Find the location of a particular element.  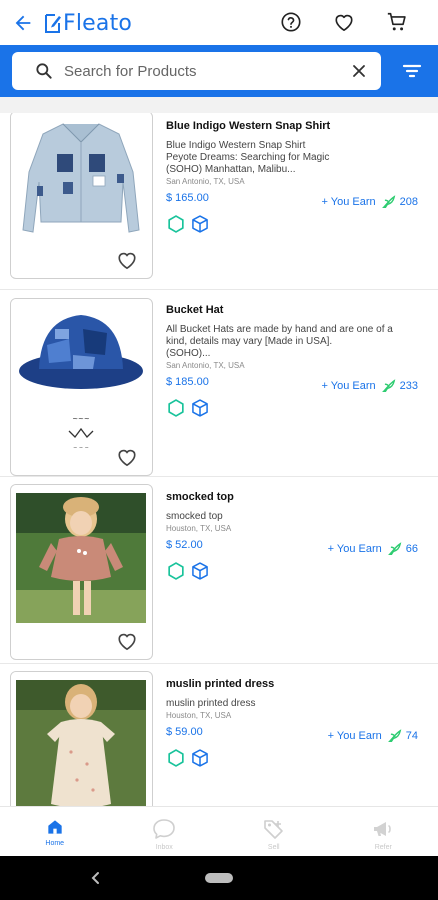

help-button is located at coordinates (291, 22).